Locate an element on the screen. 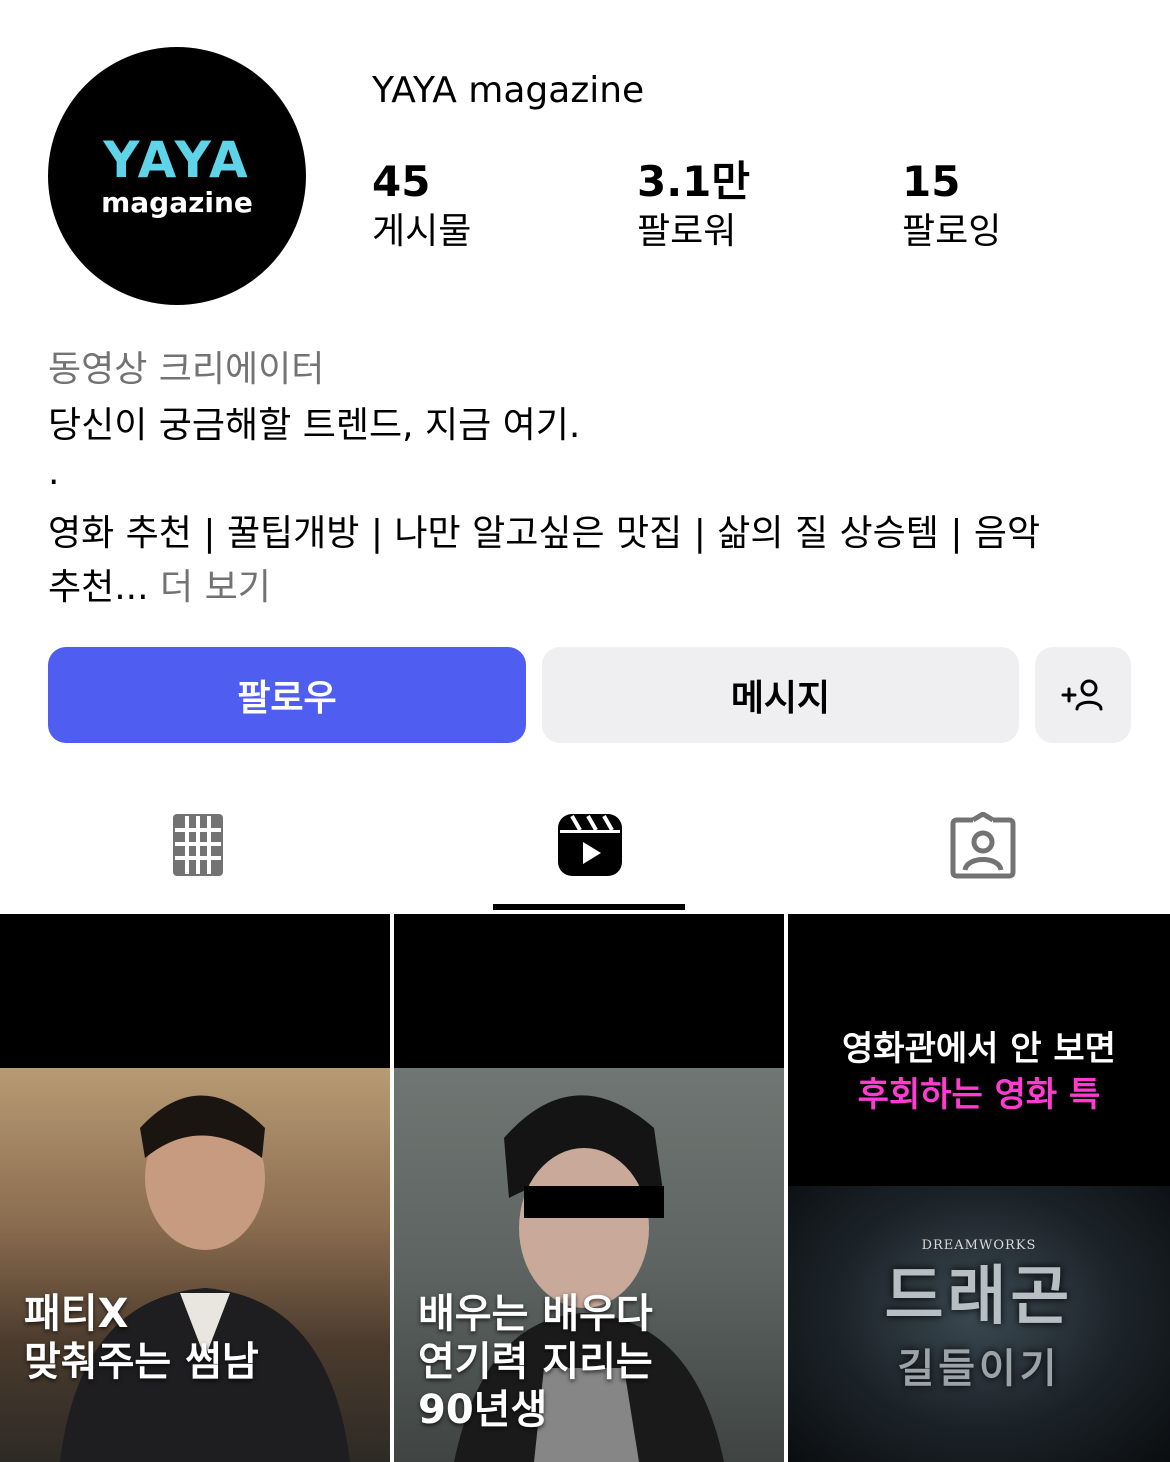 The height and width of the screenshot is (1462, 1170). reel-1-caption-line-2: 맞춰주는 썸남 is located at coordinates (141, 1362).